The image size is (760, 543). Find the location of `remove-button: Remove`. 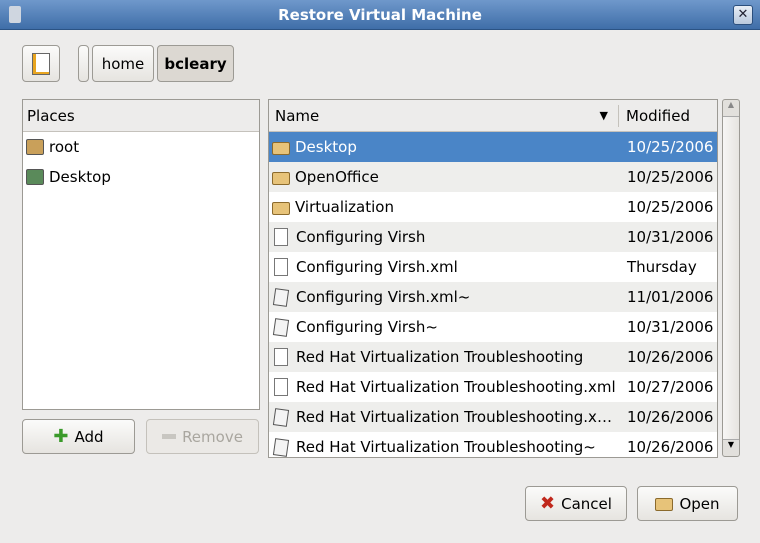

remove-button: Remove is located at coordinates (202, 436).